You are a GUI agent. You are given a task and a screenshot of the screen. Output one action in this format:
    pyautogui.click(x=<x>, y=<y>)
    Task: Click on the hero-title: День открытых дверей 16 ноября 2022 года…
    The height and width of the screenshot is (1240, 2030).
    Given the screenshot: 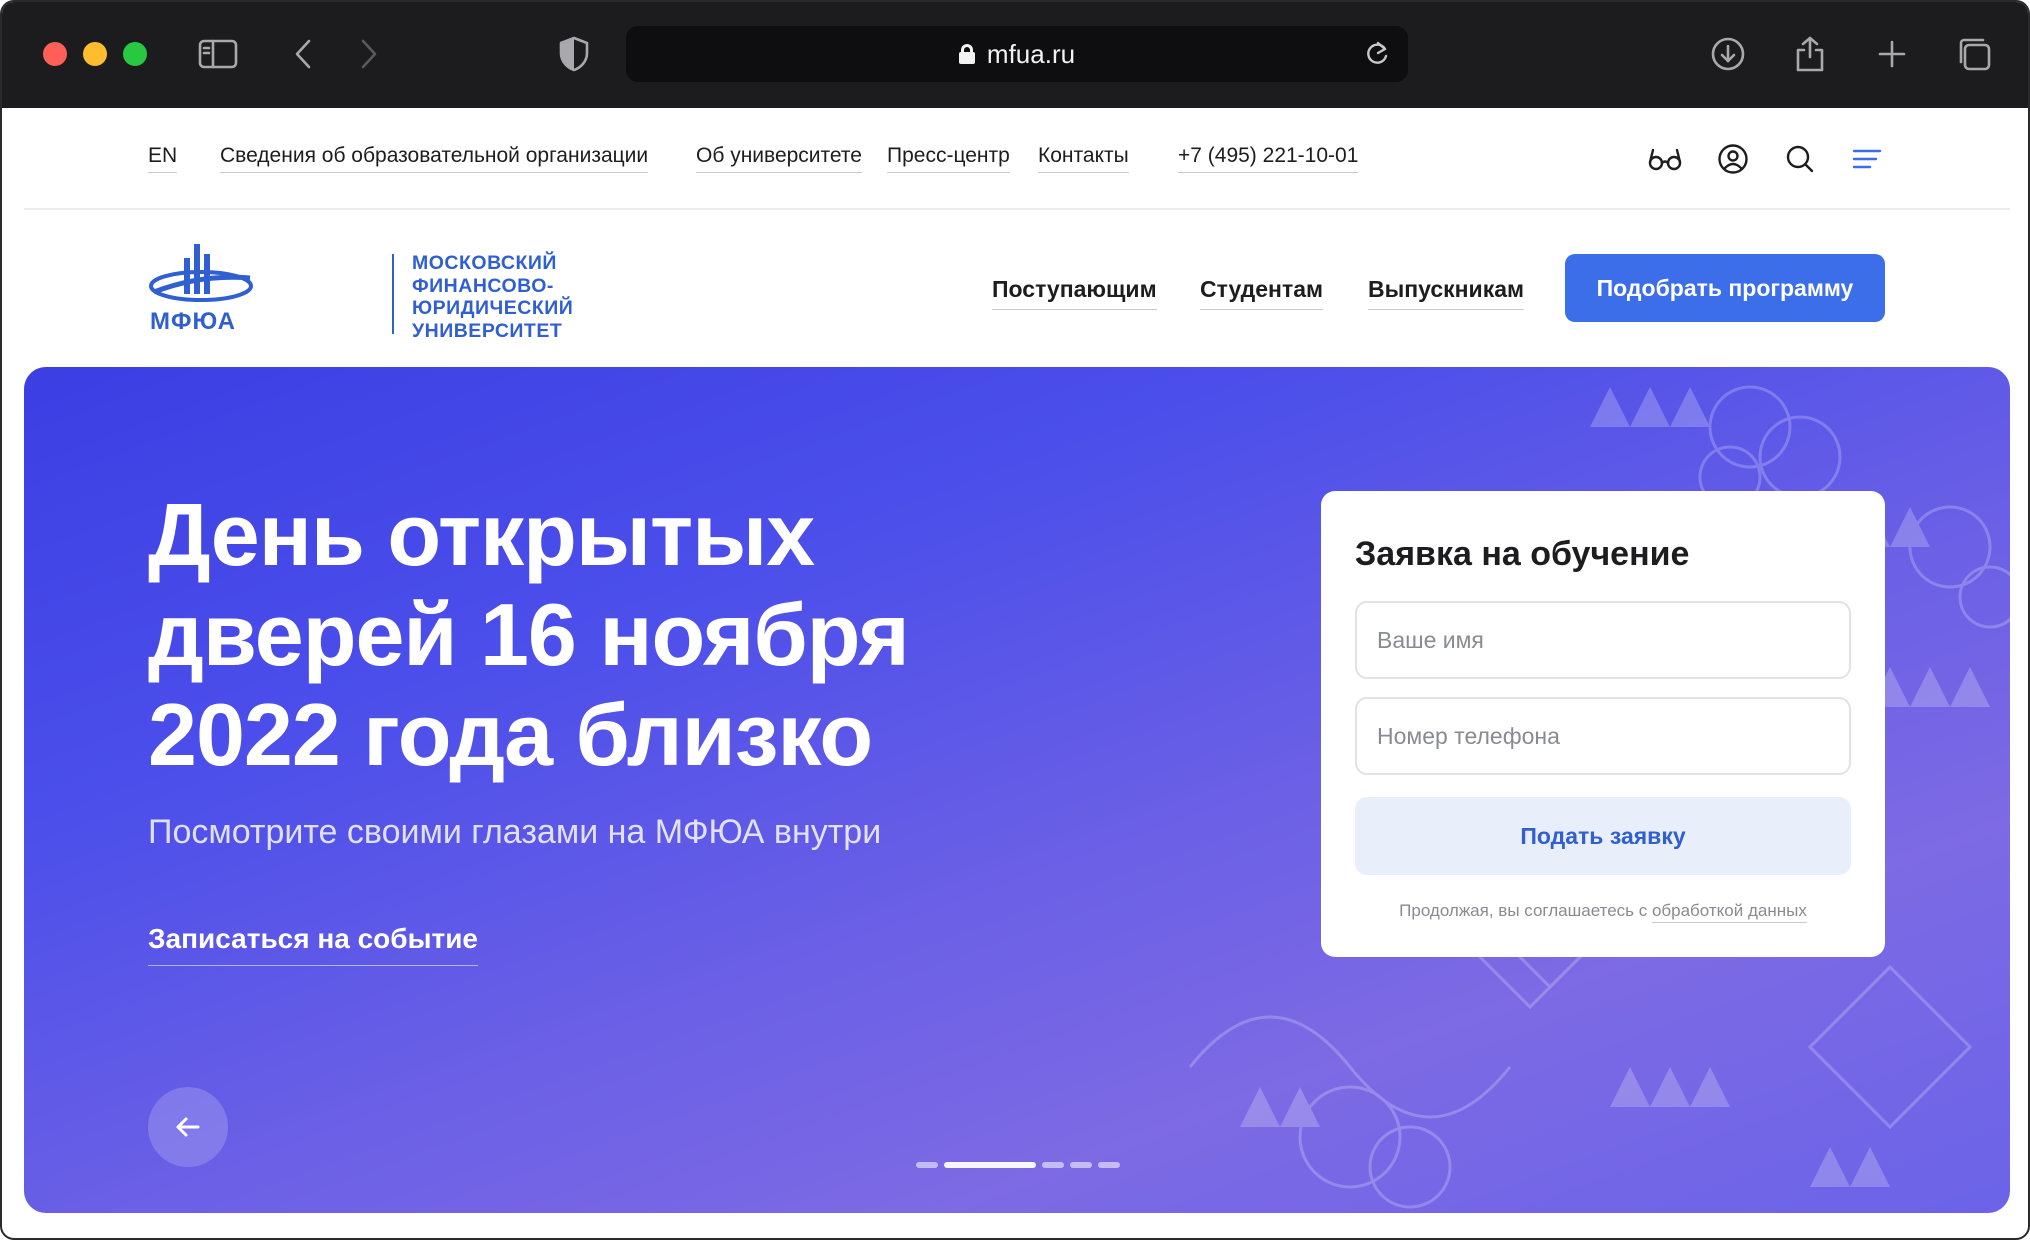 What is the action you would take?
    pyautogui.click(x=598, y=635)
    